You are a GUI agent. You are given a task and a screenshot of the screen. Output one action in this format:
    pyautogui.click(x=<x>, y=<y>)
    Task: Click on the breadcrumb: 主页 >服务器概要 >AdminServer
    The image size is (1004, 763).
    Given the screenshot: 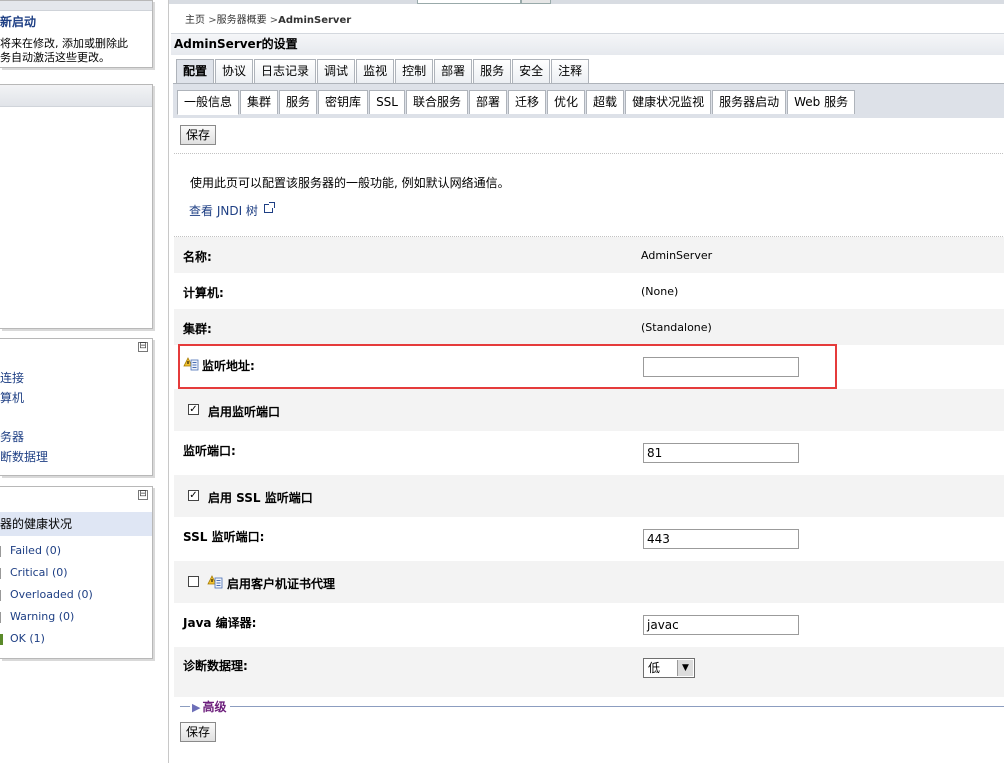 What is the action you would take?
    pyautogui.click(x=268, y=18)
    